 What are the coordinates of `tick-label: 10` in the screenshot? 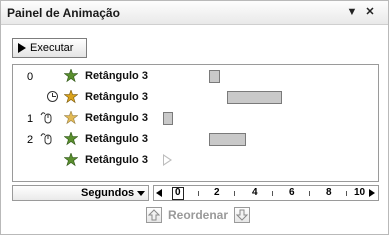 It's located at (360, 192).